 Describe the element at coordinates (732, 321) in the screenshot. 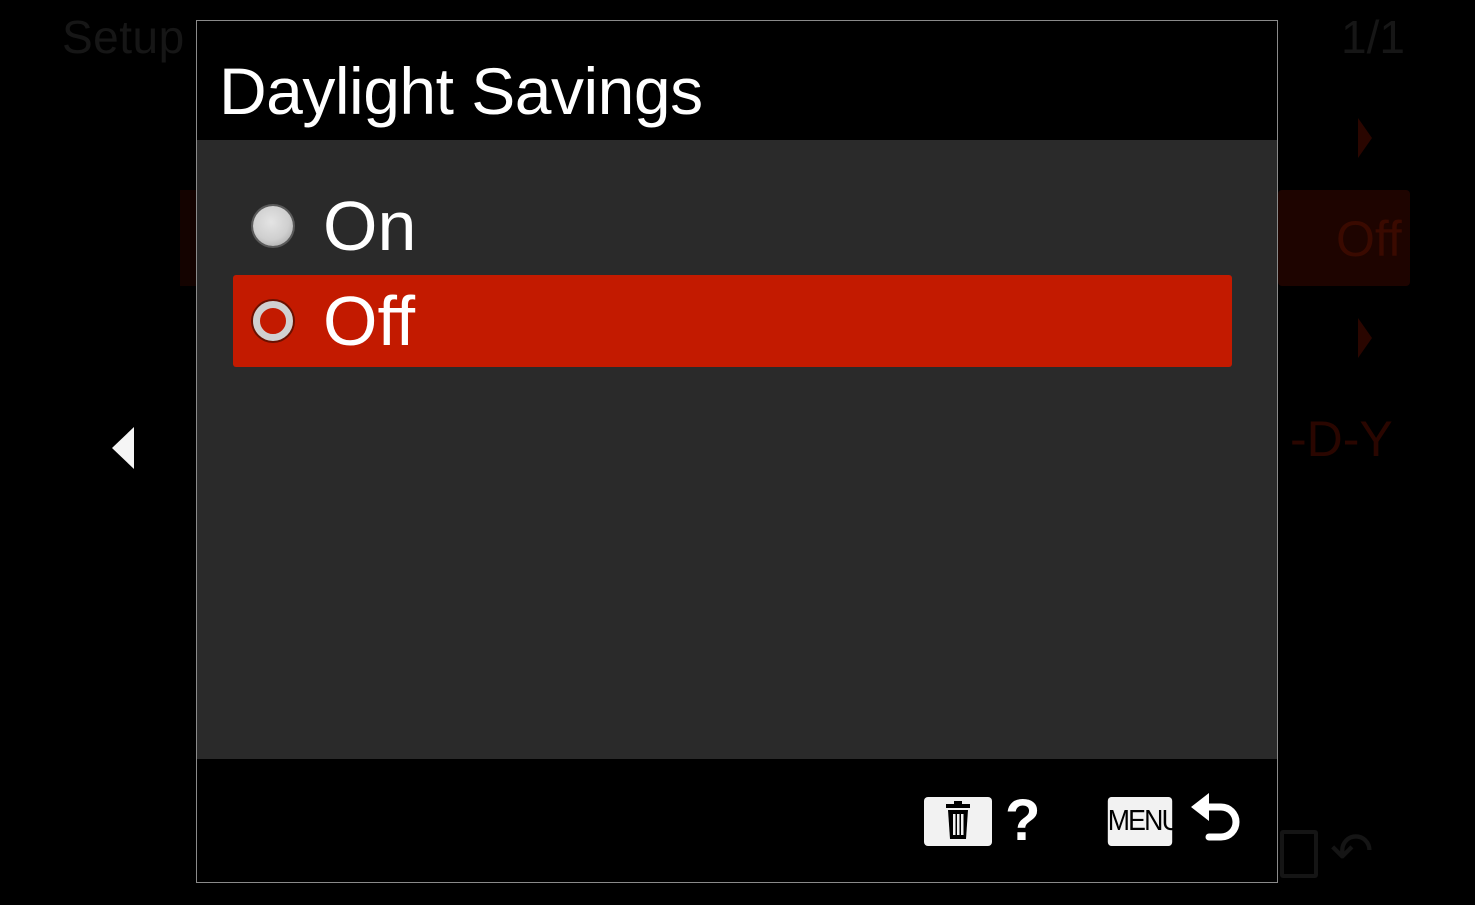

I see `option-off: Off` at that location.